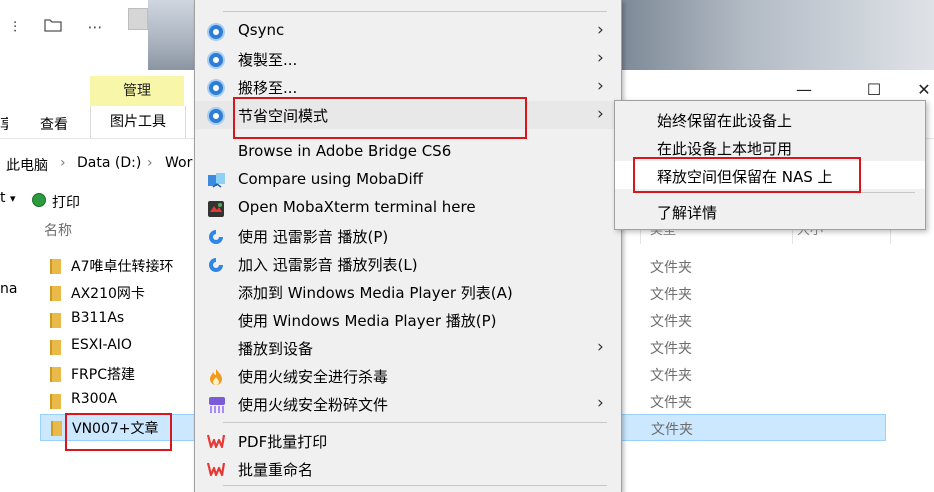  What do you see at coordinates (108, 294) in the screenshot?
I see `file-name: AX210网卡` at bounding box center [108, 294].